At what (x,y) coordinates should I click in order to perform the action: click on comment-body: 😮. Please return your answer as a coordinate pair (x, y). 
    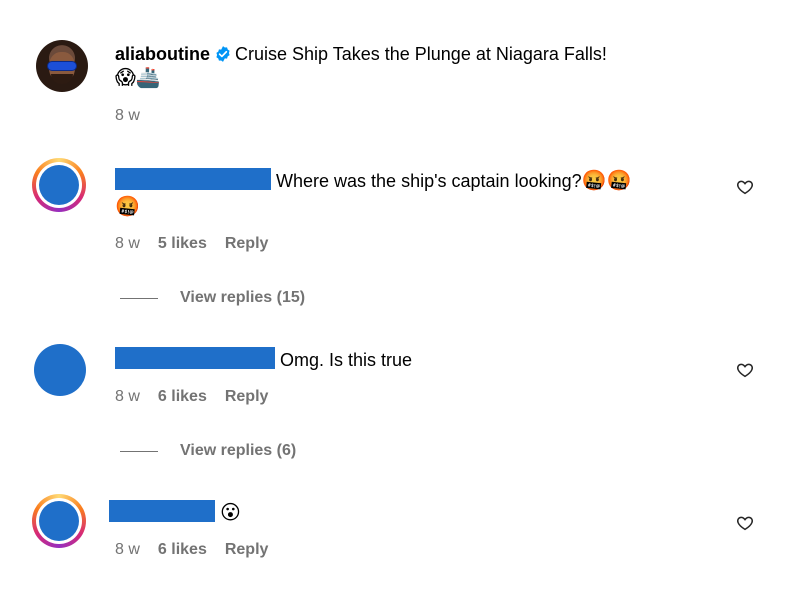
    Looking at the image, I should click on (412, 513).